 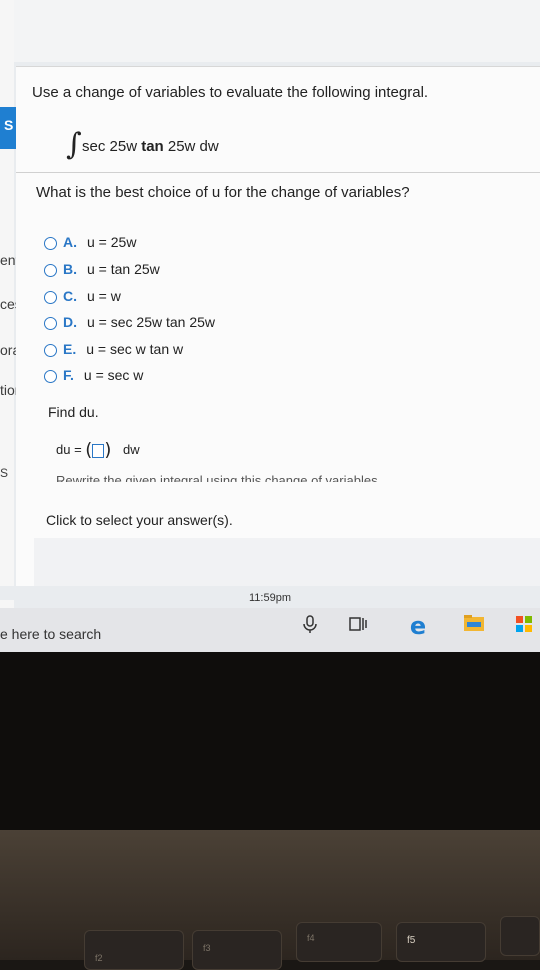 I want to click on option-text: u = sec 25w tan 25w, so click(x=151, y=322).